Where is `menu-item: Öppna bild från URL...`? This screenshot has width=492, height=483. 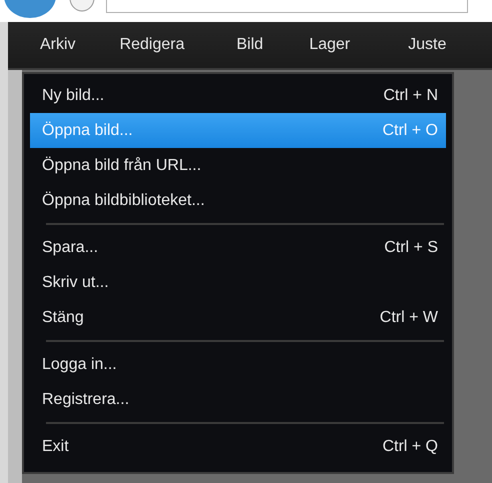
menu-item: Öppna bild från URL... is located at coordinates (238, 165).